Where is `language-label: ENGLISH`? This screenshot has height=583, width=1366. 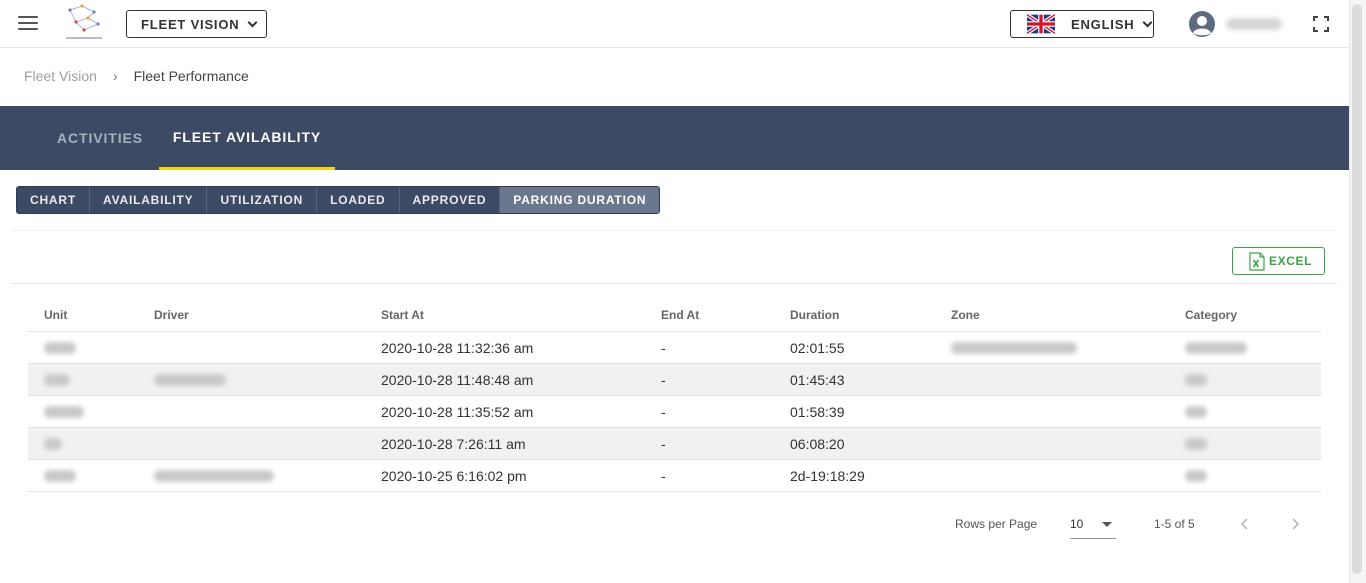
language-label: ENGLISH is located at coordinates (1103, 24).